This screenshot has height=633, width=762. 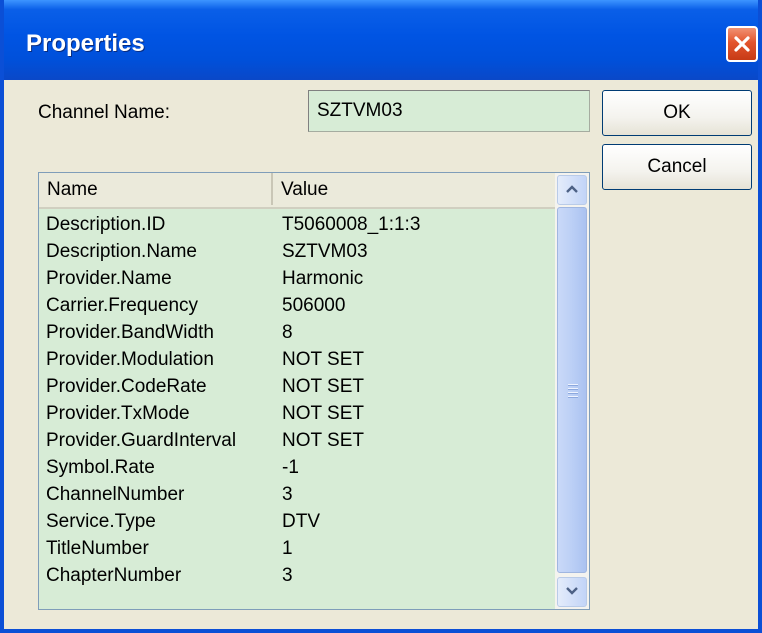 I want to click on row-value: DTV, so click(x=301, y=521).